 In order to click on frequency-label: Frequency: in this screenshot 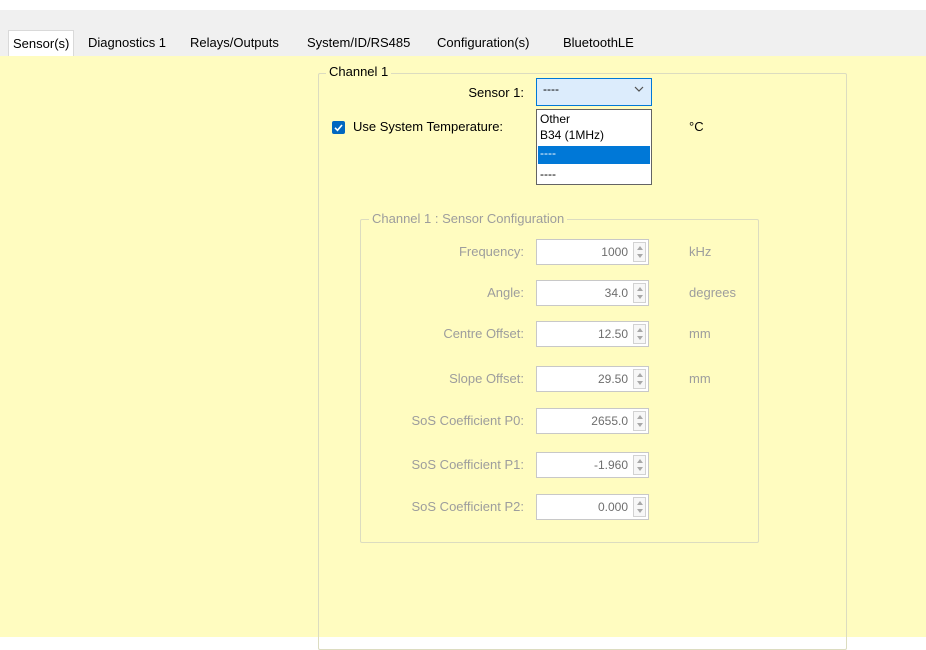, I will do `click(491, 251)`.